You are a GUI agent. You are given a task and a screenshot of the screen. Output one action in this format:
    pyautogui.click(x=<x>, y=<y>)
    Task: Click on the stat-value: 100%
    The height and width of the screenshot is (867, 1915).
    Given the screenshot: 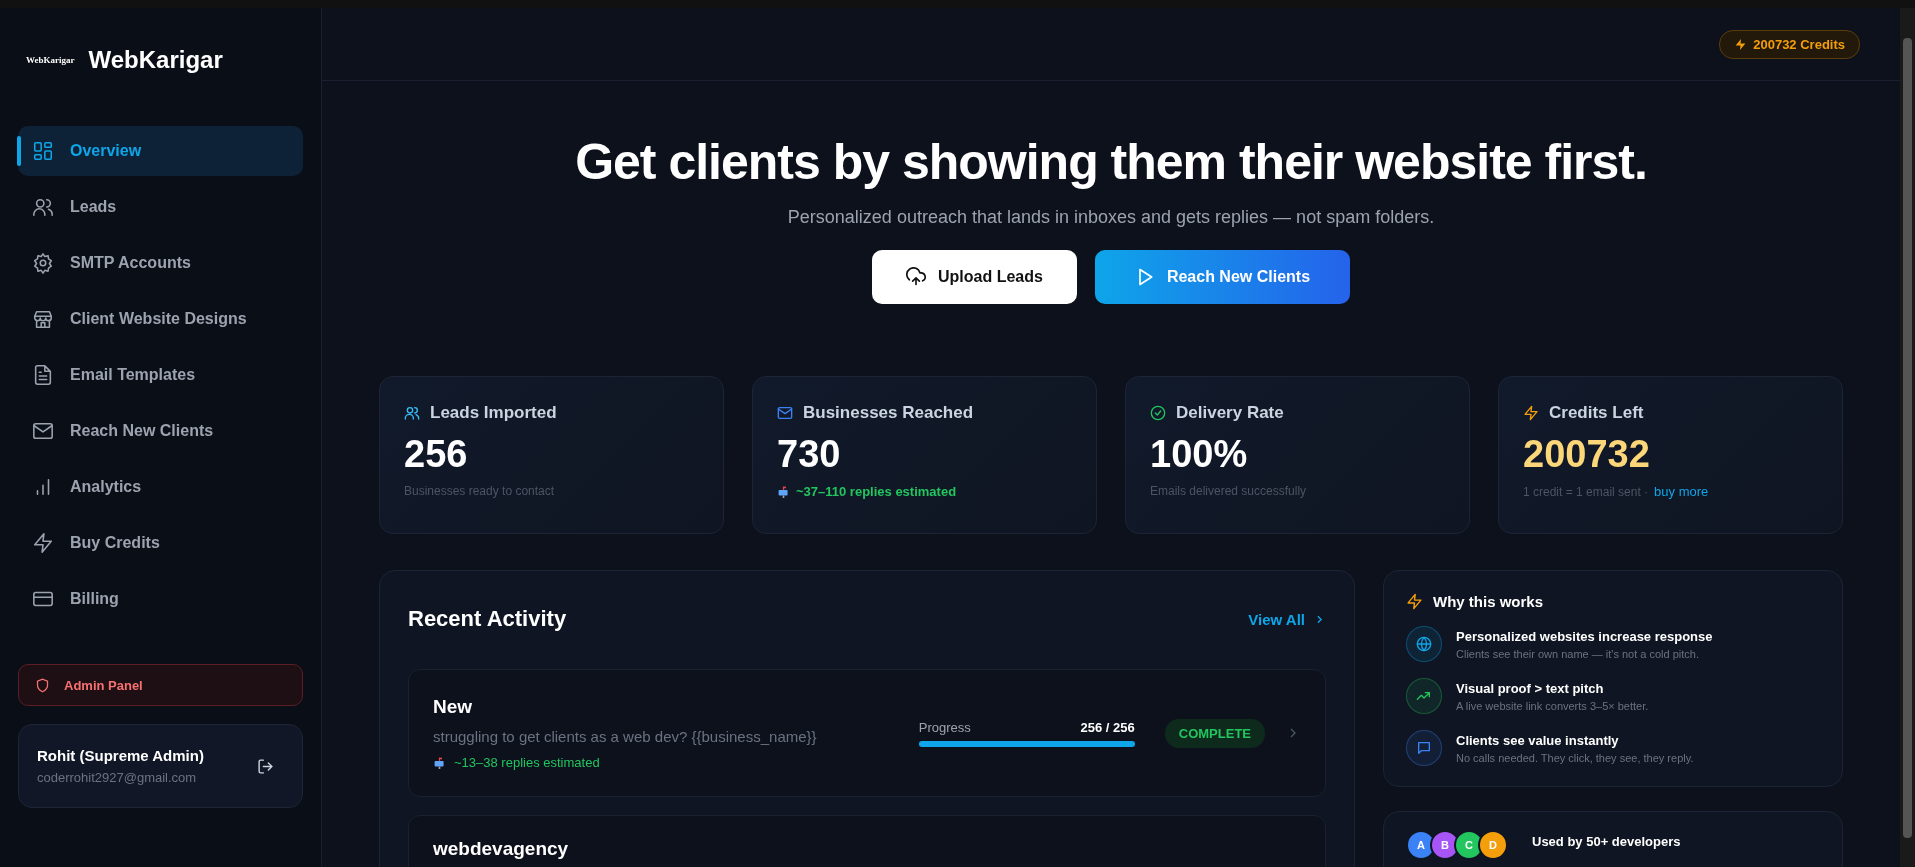 What is the action you would take?
    pyautogui.click(x=1199, y=454)
    